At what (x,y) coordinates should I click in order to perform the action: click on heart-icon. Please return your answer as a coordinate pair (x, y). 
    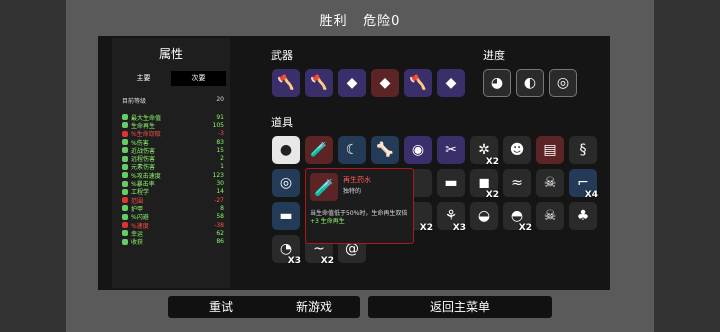
    Looking at the image, I should click on (125, 117).